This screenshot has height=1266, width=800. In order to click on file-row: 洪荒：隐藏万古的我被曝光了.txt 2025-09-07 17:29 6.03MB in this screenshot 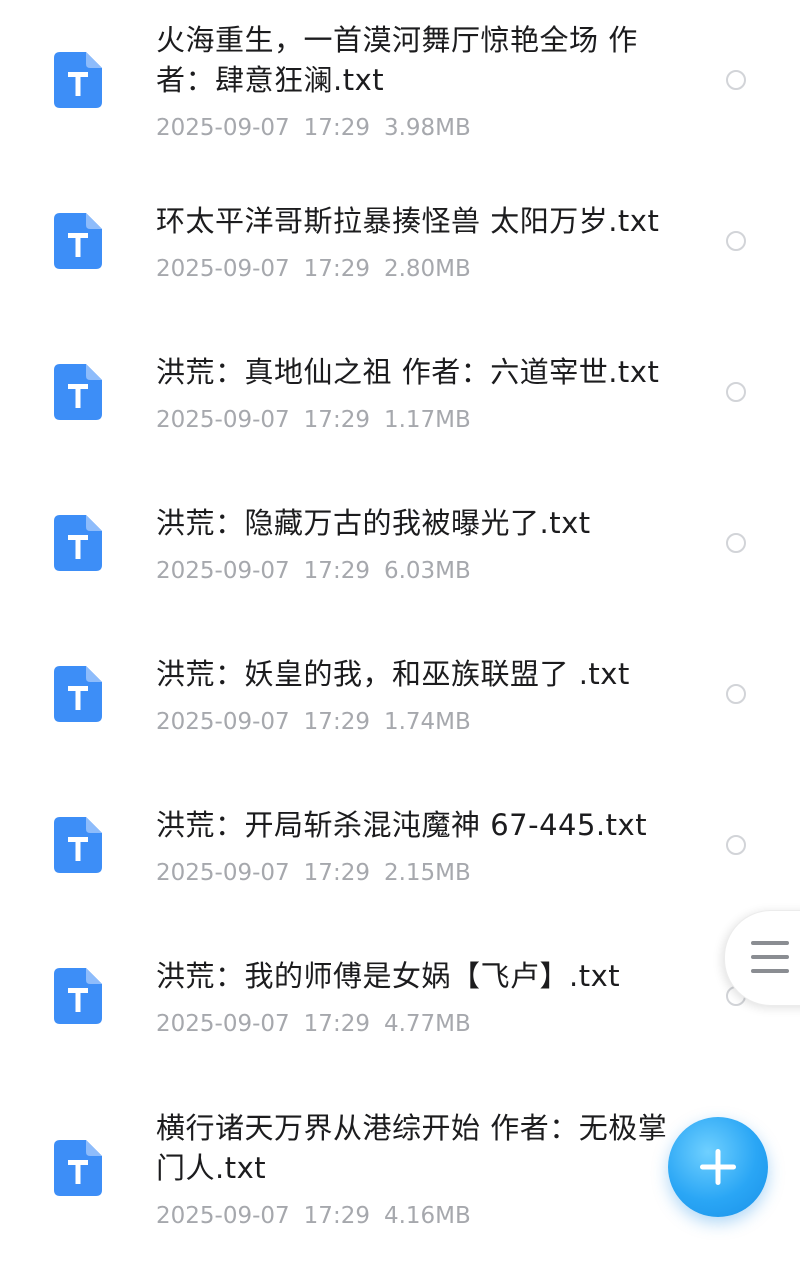, I will do `click(400, 527)`.